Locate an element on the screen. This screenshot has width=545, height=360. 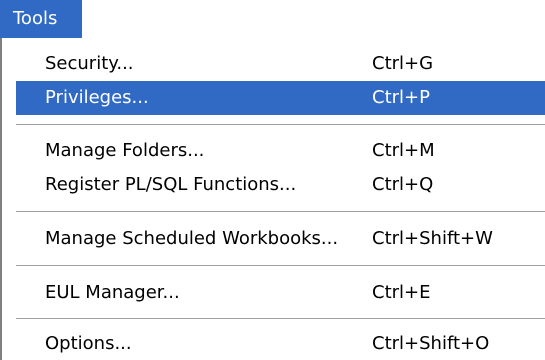
menu-item-manage-folders: Manage Folders... Ctrl+M is located at coordinates (273, 151).